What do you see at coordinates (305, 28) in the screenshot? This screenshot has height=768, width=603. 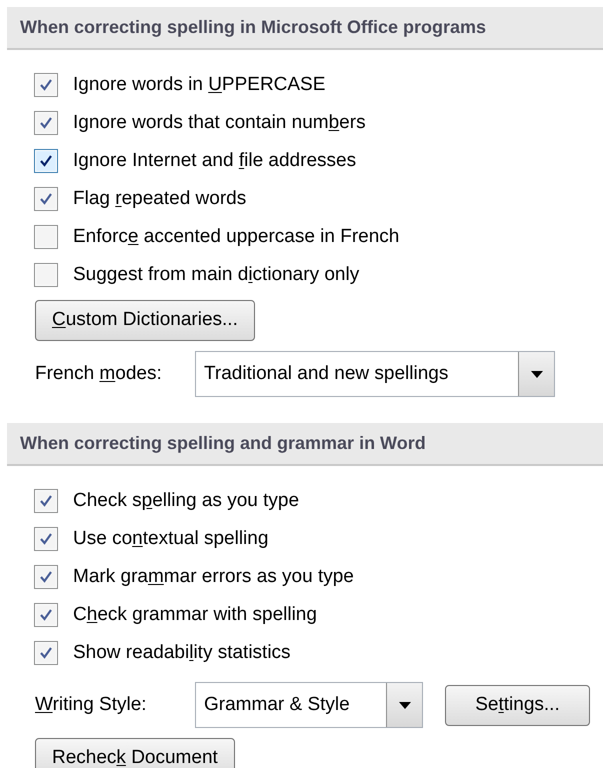 I see `section-header: When correcting spelling in Microsoft Office programs` at bounding box center [305, 28].